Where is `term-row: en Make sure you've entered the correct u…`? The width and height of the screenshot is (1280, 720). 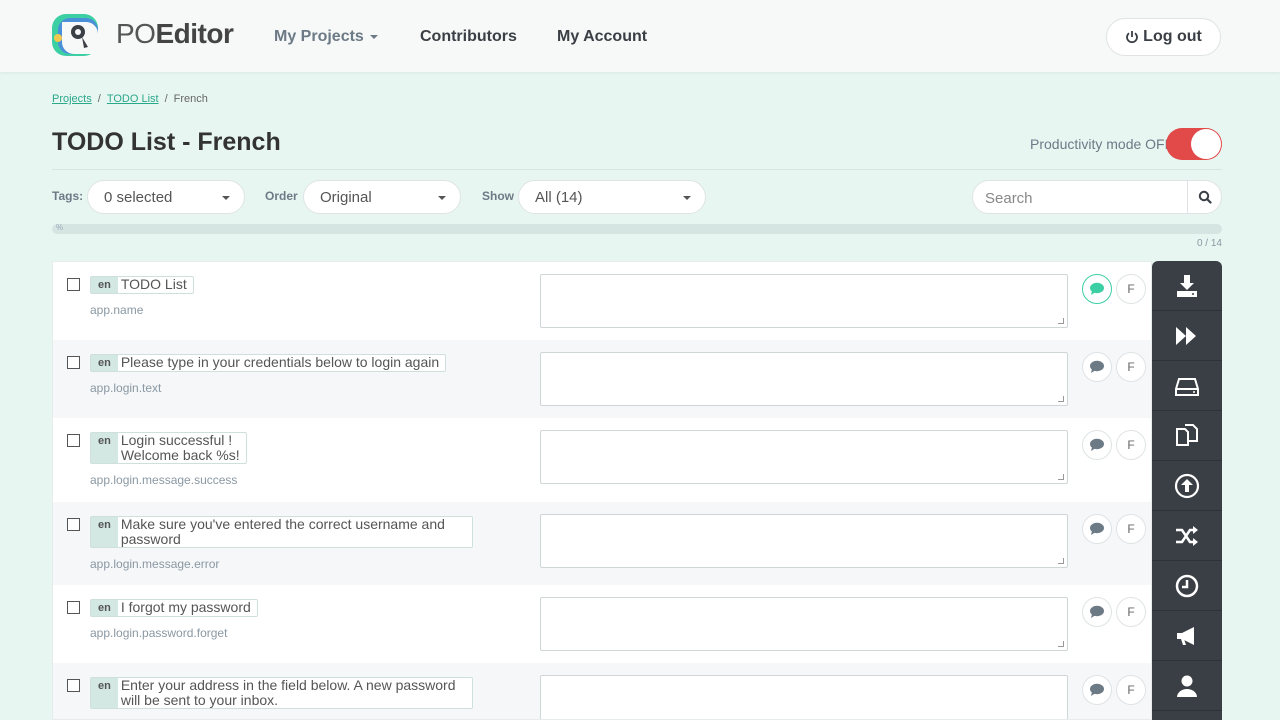
term-row: en Make sure you've entered the correct u… is located at coordinates (602, 543).